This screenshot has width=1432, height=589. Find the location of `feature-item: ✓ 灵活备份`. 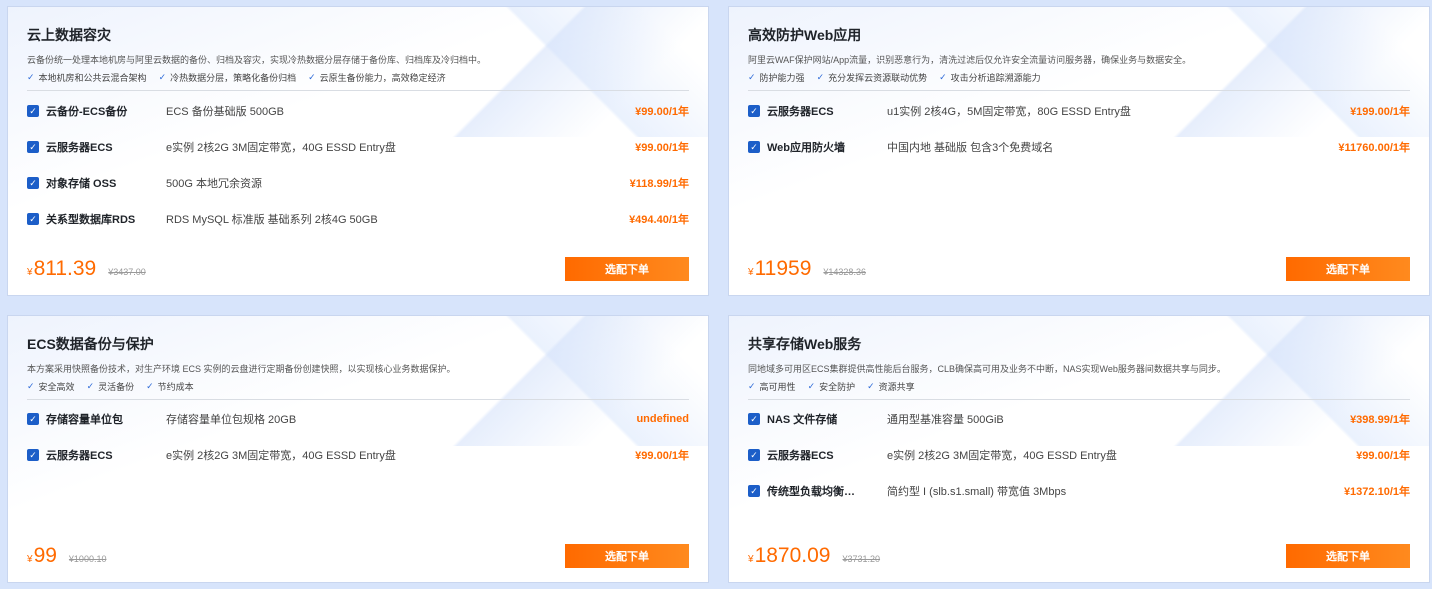

feature-item: ✓ 灵活备份 is located at coordinates (111, 386).